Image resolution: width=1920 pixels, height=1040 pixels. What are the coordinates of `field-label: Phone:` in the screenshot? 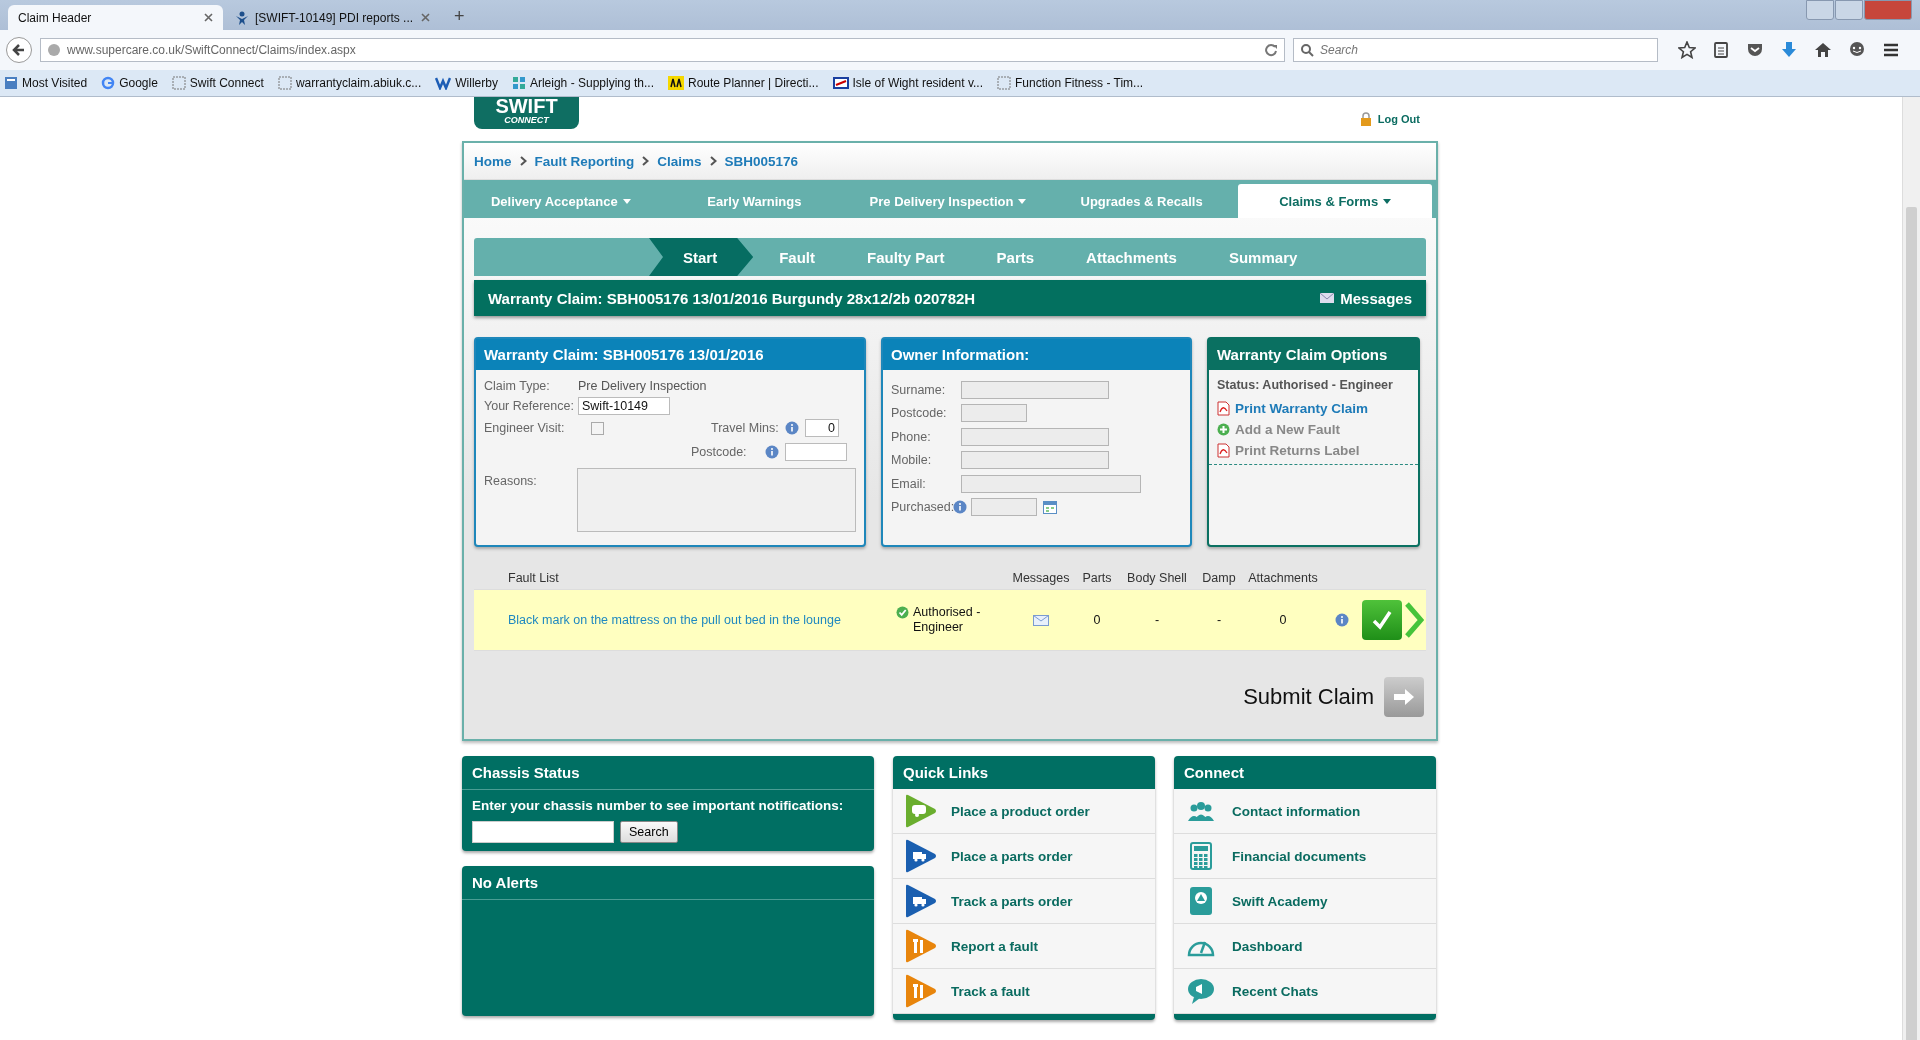 It's located at (911, 436).